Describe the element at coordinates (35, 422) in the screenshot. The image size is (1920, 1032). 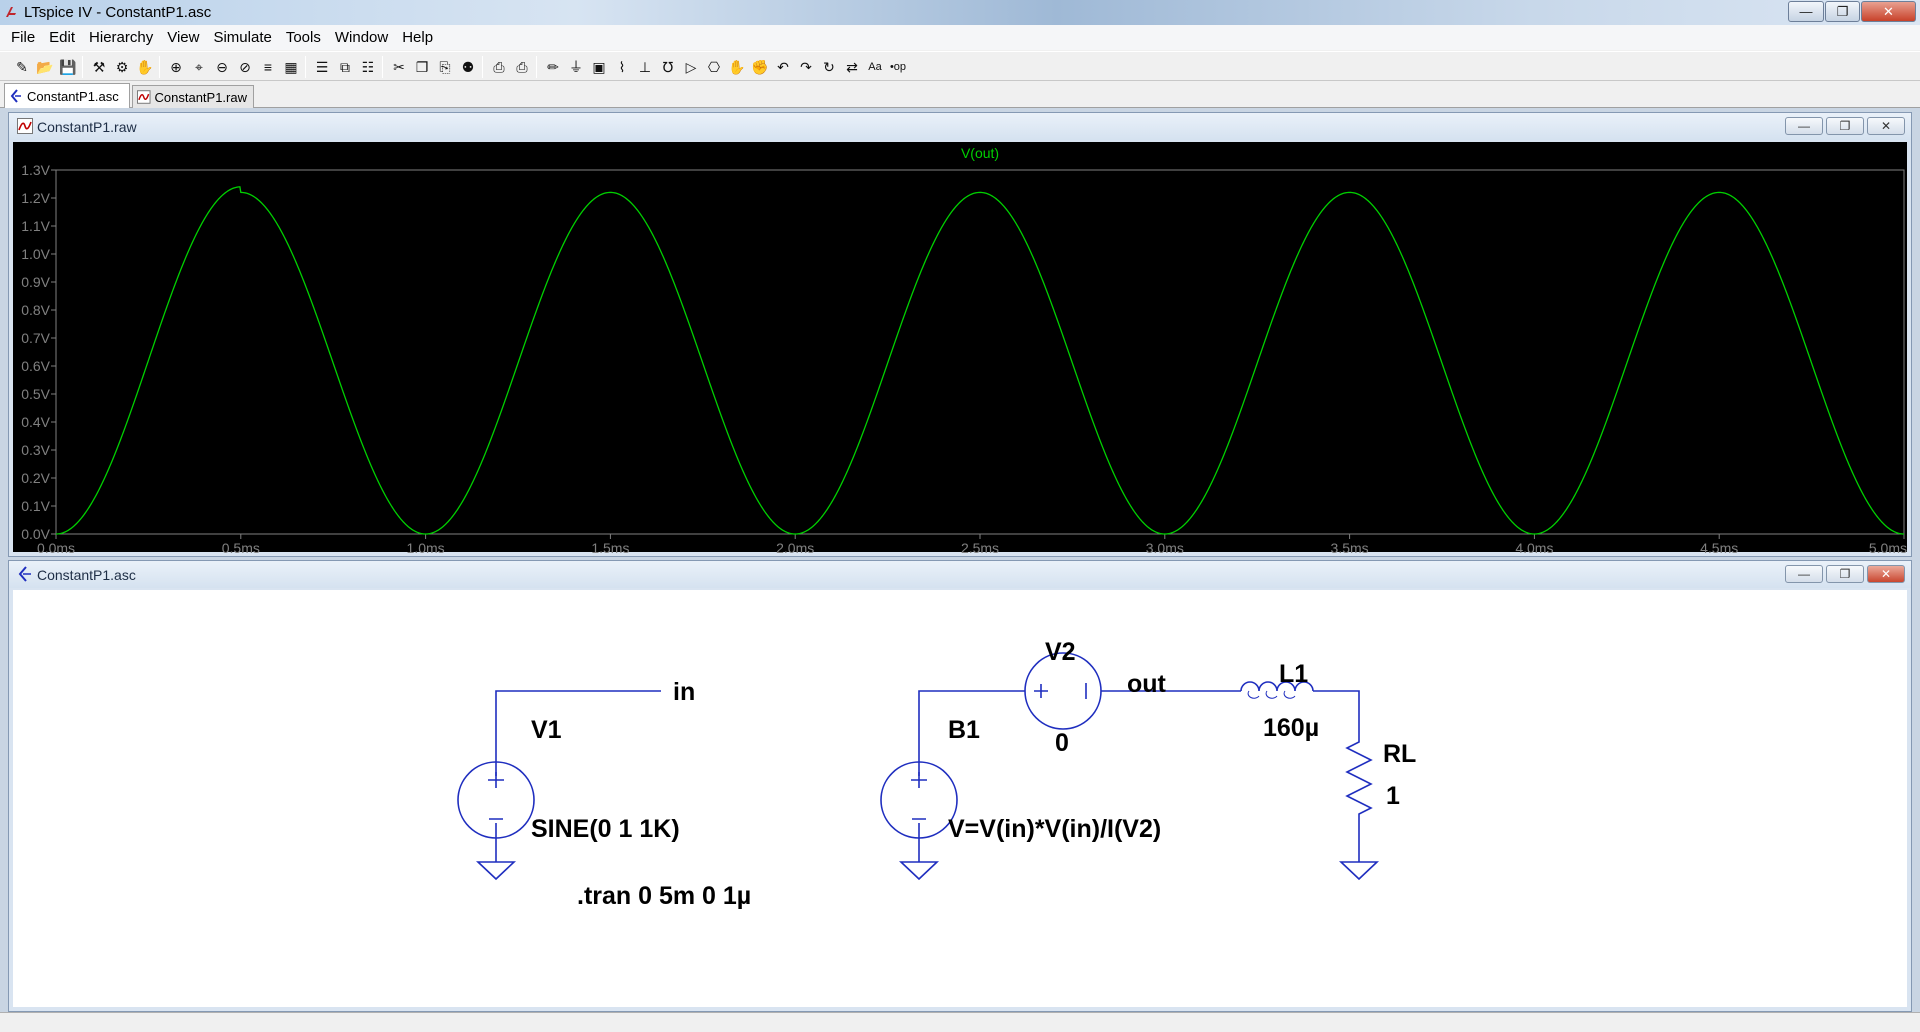
I see `y-tick-label: 0.4V` at that location.